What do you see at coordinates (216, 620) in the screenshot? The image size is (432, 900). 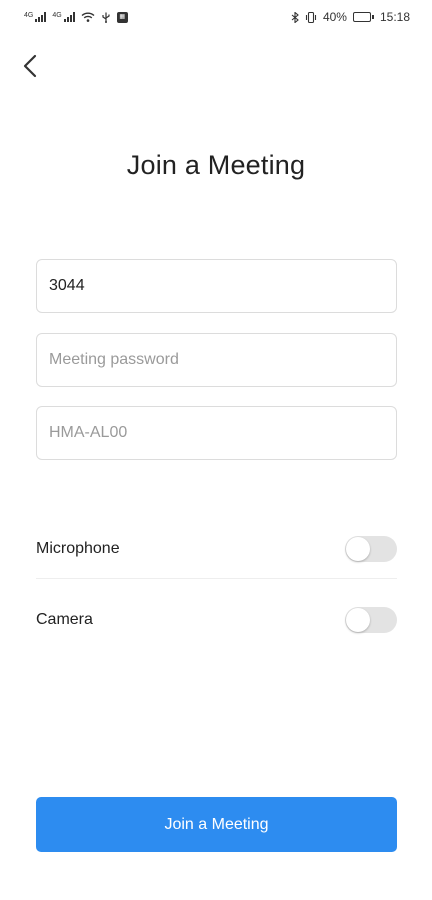 I see `camera-toggle-row: Camera` at bounding box center [216, 620].